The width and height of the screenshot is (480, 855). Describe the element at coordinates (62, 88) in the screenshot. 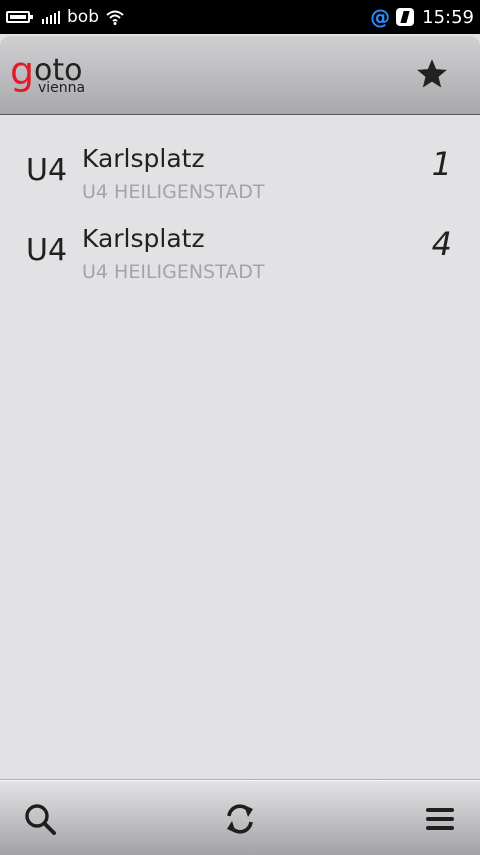

I see `logo-subtitle: vienna` at that location.